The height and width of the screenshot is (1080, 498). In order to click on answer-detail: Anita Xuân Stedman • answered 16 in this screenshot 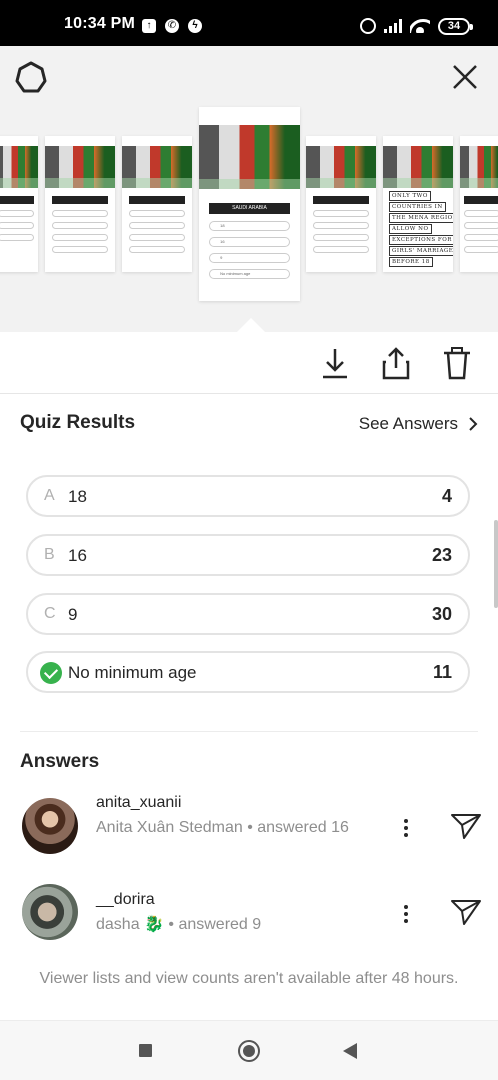, I will do `click(222, 827)`.